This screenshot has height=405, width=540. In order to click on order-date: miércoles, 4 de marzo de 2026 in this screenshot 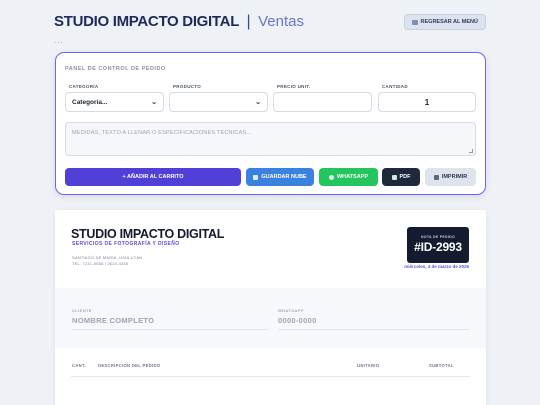, I will do `click(436, 266)`.